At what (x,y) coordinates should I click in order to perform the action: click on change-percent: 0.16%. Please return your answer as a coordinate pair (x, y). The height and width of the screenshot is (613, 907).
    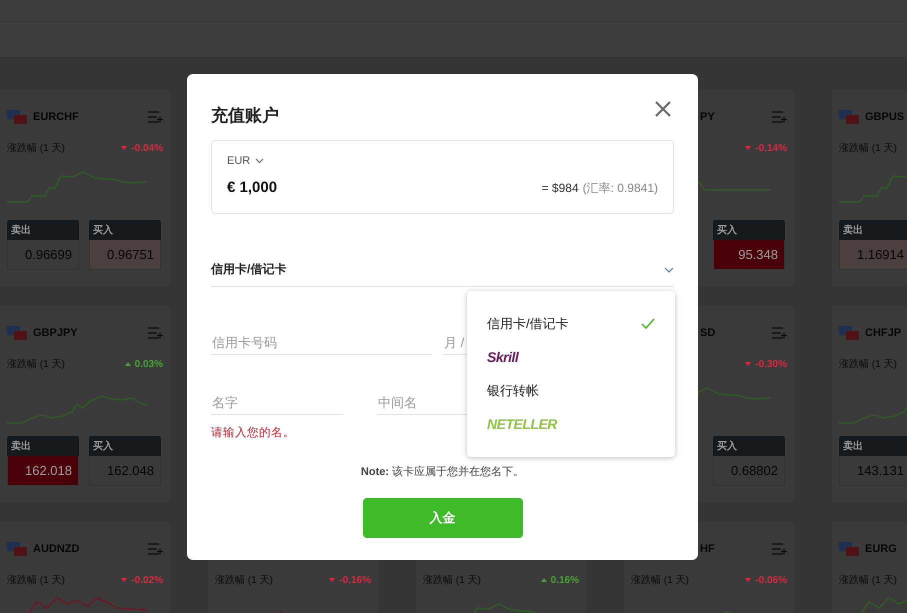
    Looking at the image, I should click on (564, 580).